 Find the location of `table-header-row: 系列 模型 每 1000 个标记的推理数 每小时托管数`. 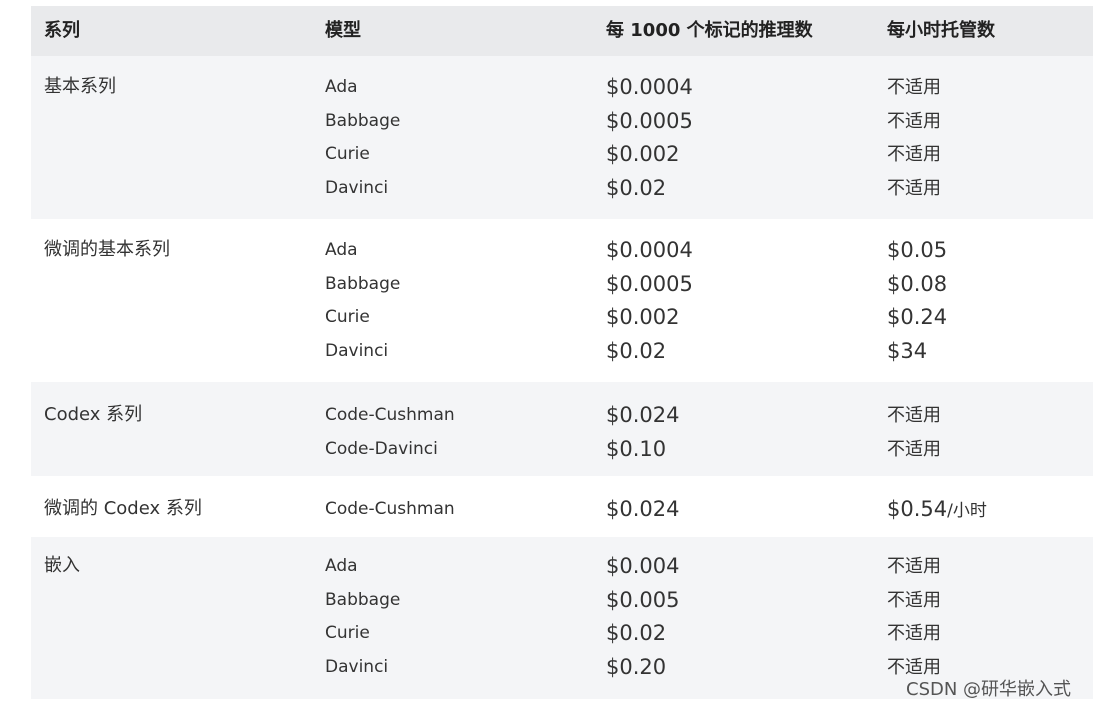

table-header-row: 系列 模型 每 1000 个标记的推理数 每小时托管数 is located at coordinates (562, 31).